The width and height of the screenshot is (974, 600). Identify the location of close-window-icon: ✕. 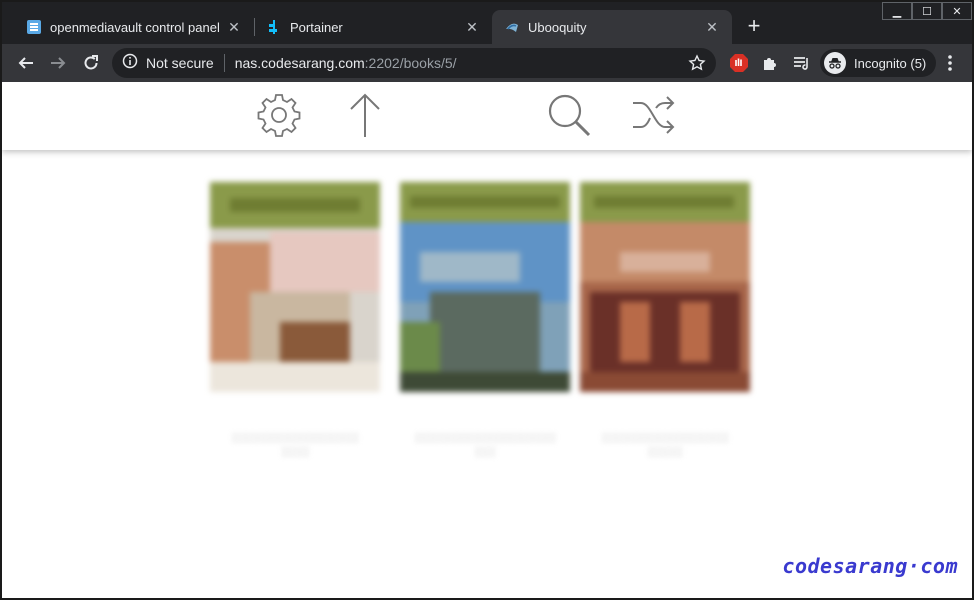
(957, 11).